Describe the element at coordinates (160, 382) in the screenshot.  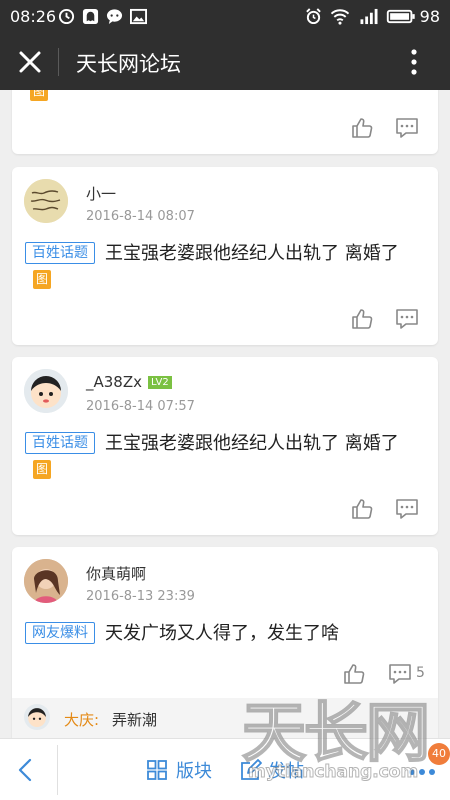
I see `level-badge: LV2` at that location.